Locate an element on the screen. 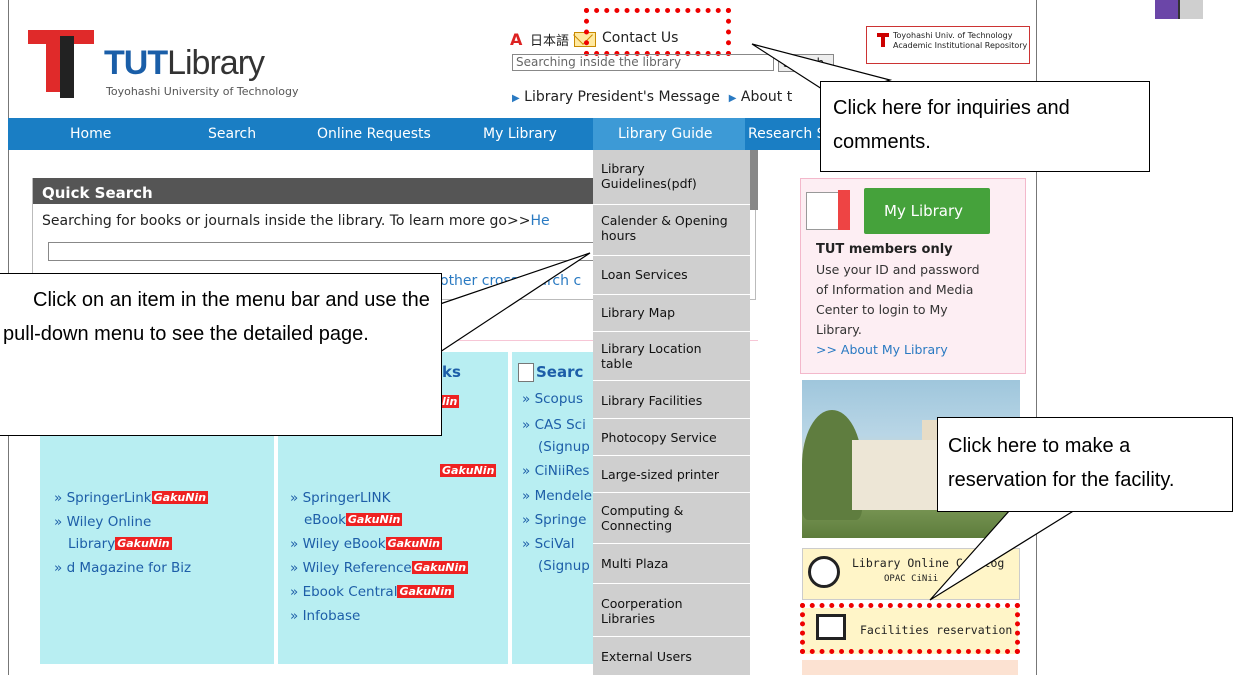  menu-callout-pointer is located at coordinates (515, 303).